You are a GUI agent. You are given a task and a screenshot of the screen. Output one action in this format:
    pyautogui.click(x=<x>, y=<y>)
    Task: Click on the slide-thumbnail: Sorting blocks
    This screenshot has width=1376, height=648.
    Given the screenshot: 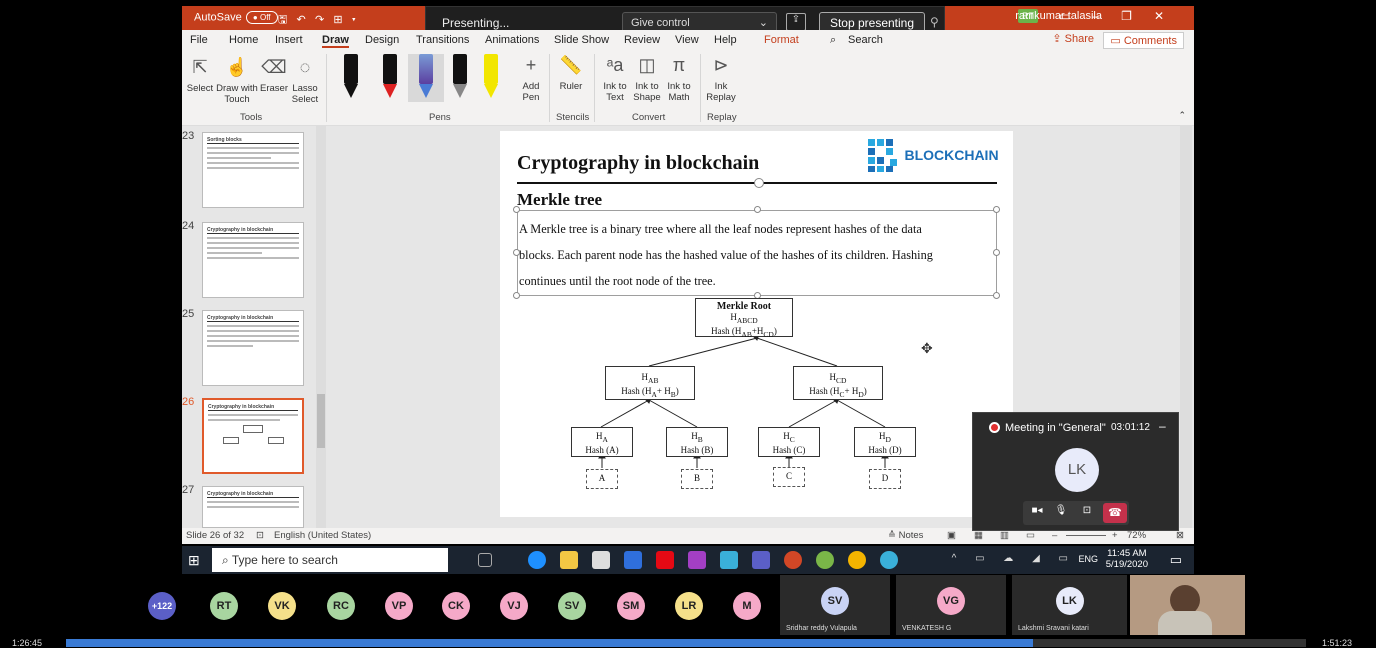 What is the action you would take?
    pyautogui.click(x=253, y=170)
    